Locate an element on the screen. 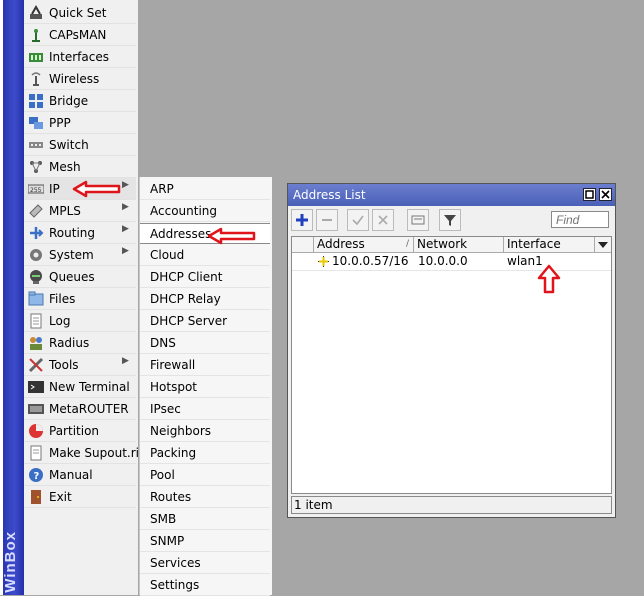 The image size is (644, 596). partition-icon is located at coordinates (36, 431).